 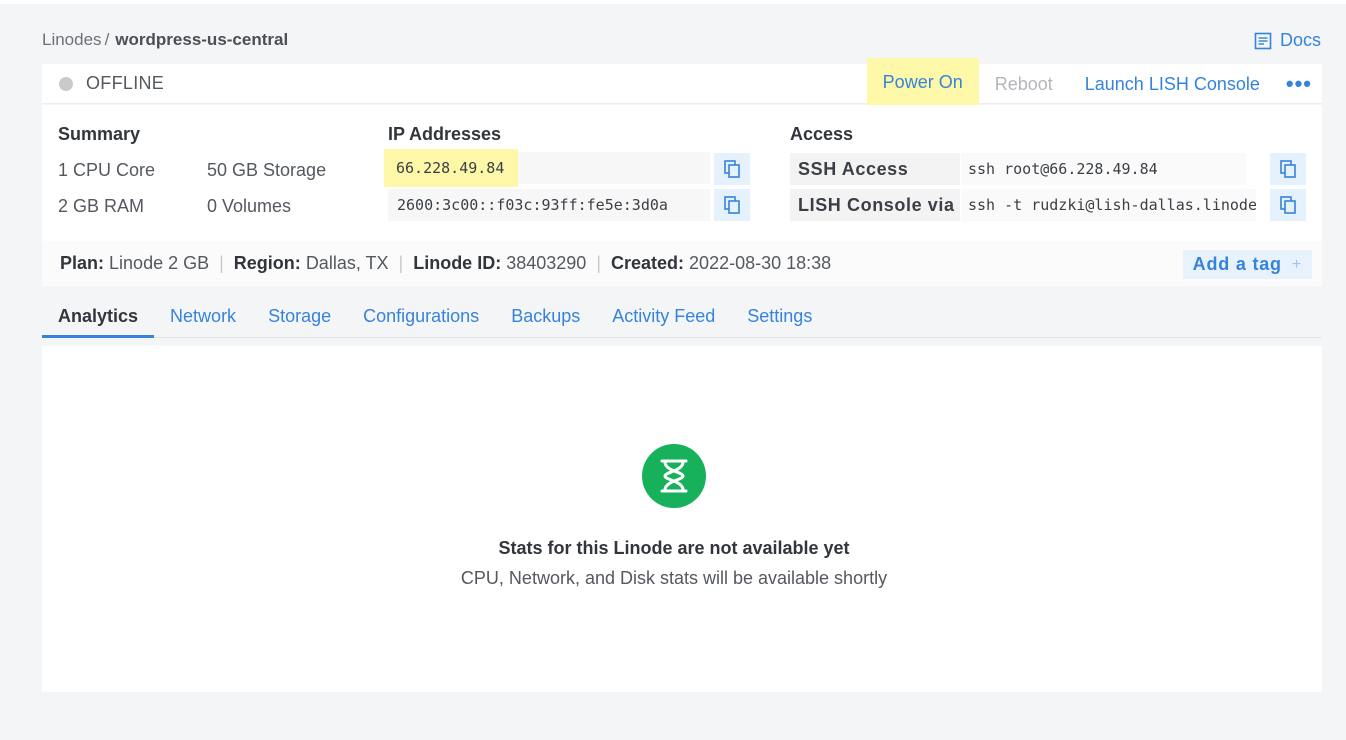 What do you see at coordinates (875, 205) in the screenshot?
I see `lish-console-label: LISH Console via SSH` at bounding box center [875, 205].